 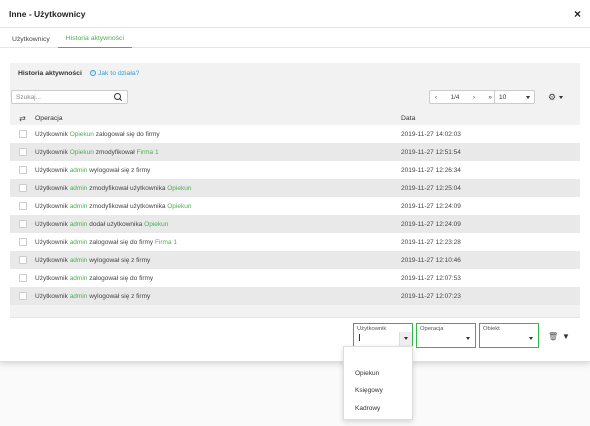 I want to click on search-input, so click(x=62, y=97).